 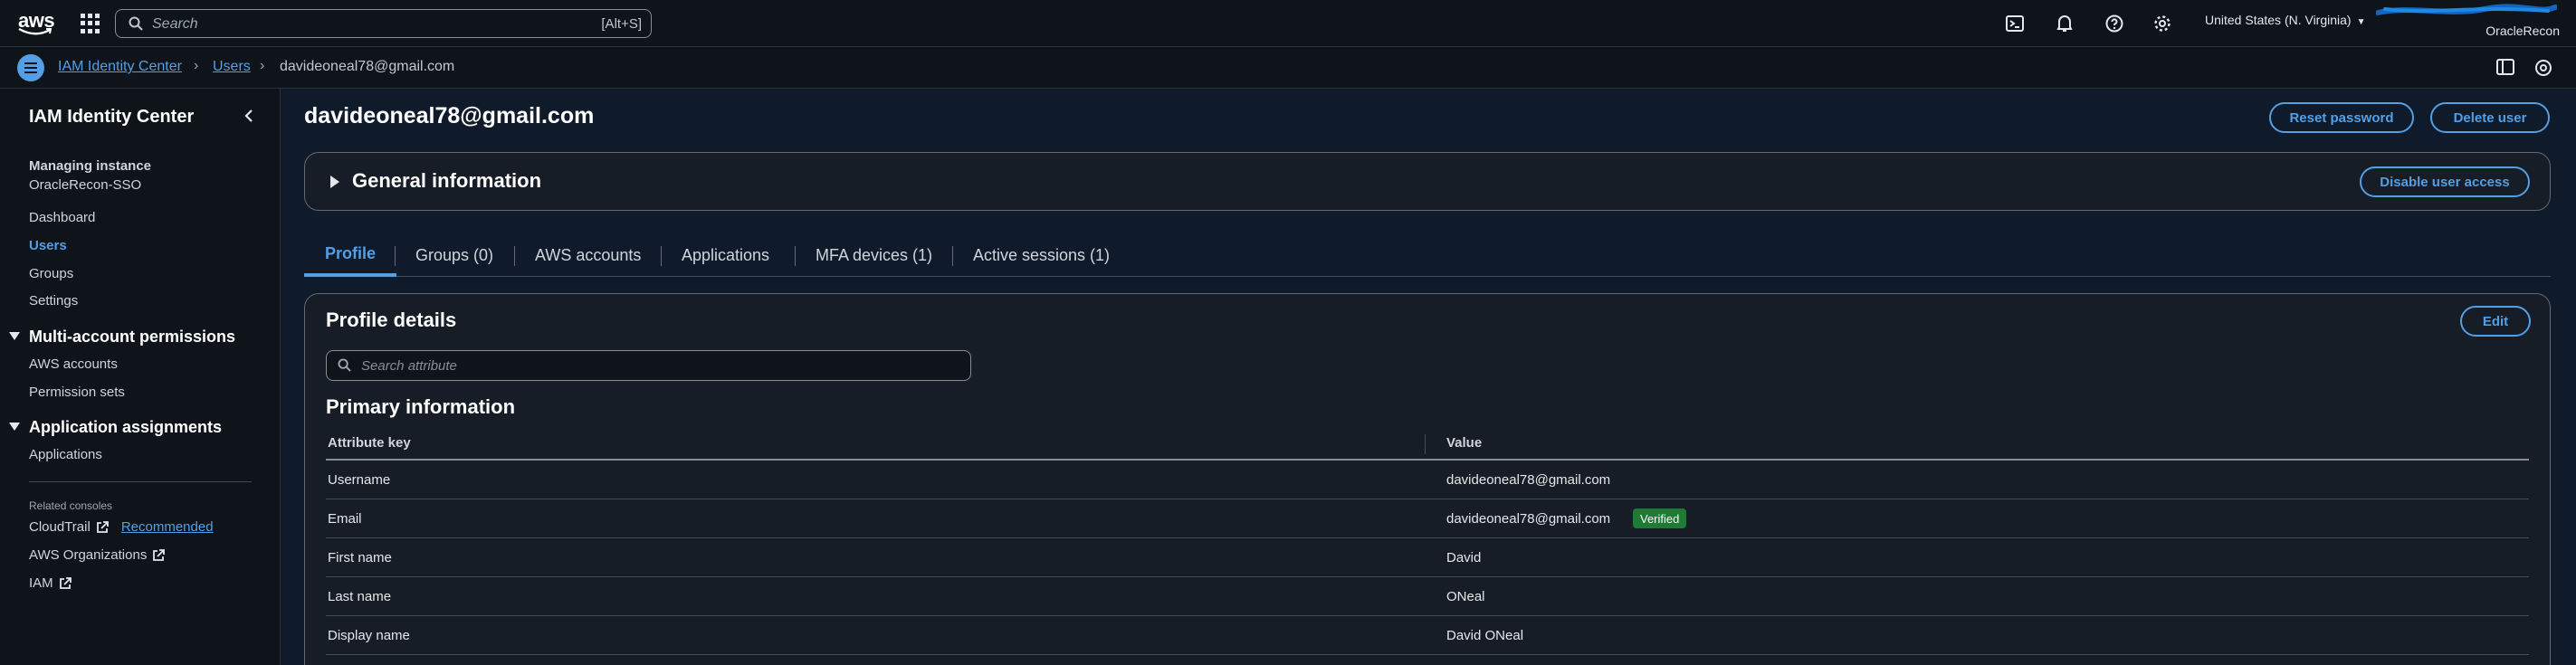 I want to click on row-key: Username, so click(x=359, y=480).